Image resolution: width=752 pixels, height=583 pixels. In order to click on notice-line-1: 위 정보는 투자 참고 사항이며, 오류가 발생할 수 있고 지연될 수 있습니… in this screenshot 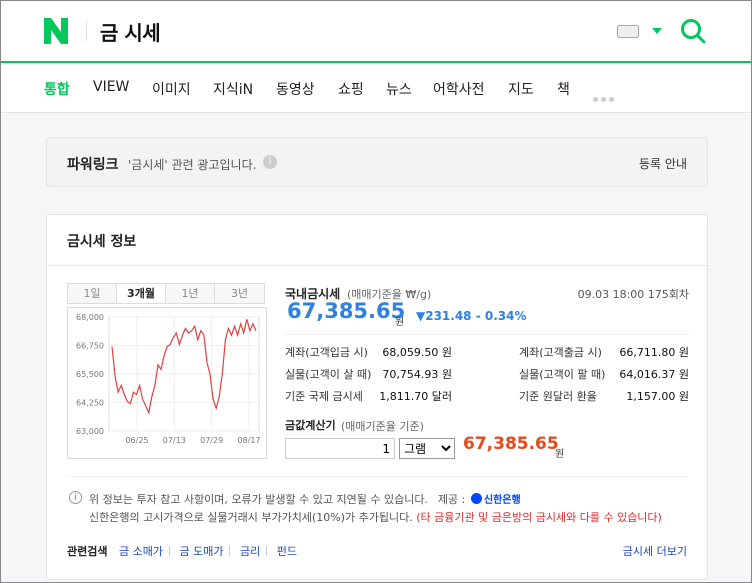, I will do `click(305, 499)`.